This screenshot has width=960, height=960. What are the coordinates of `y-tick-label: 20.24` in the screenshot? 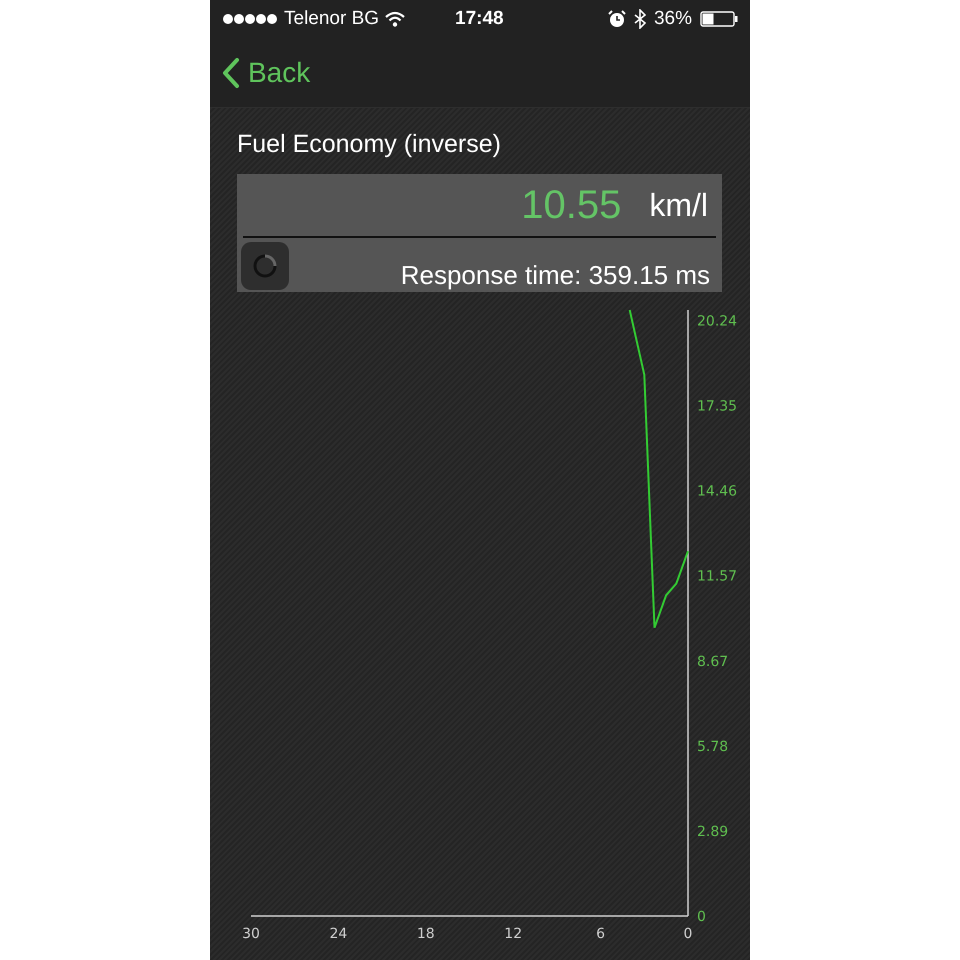 It's located at (717, 321).